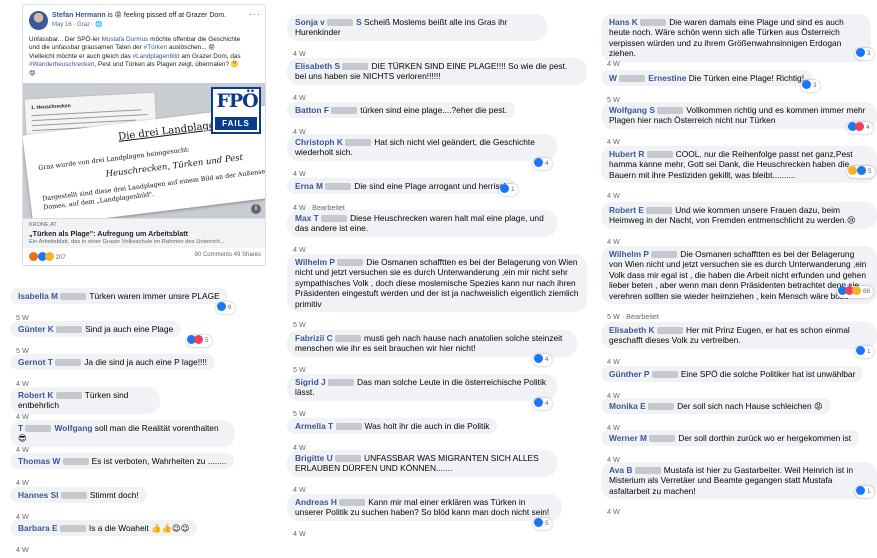 This screenshot has width=877, height=558. I want to click on comment-bubble: Robert K Türken sind entbehrlich, so click(85, 400).